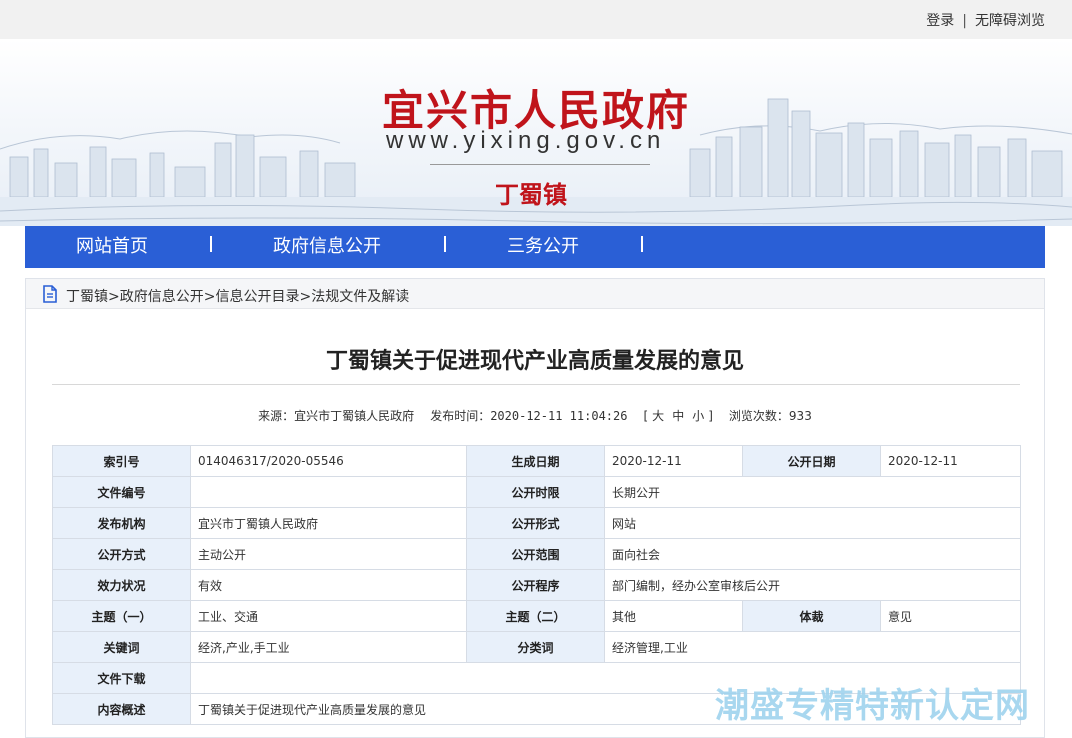  Describe the element at coordinates (559, 416) in the screenshot. I see `publish-time-value: 2020-12-11 11:04:26` at that location.